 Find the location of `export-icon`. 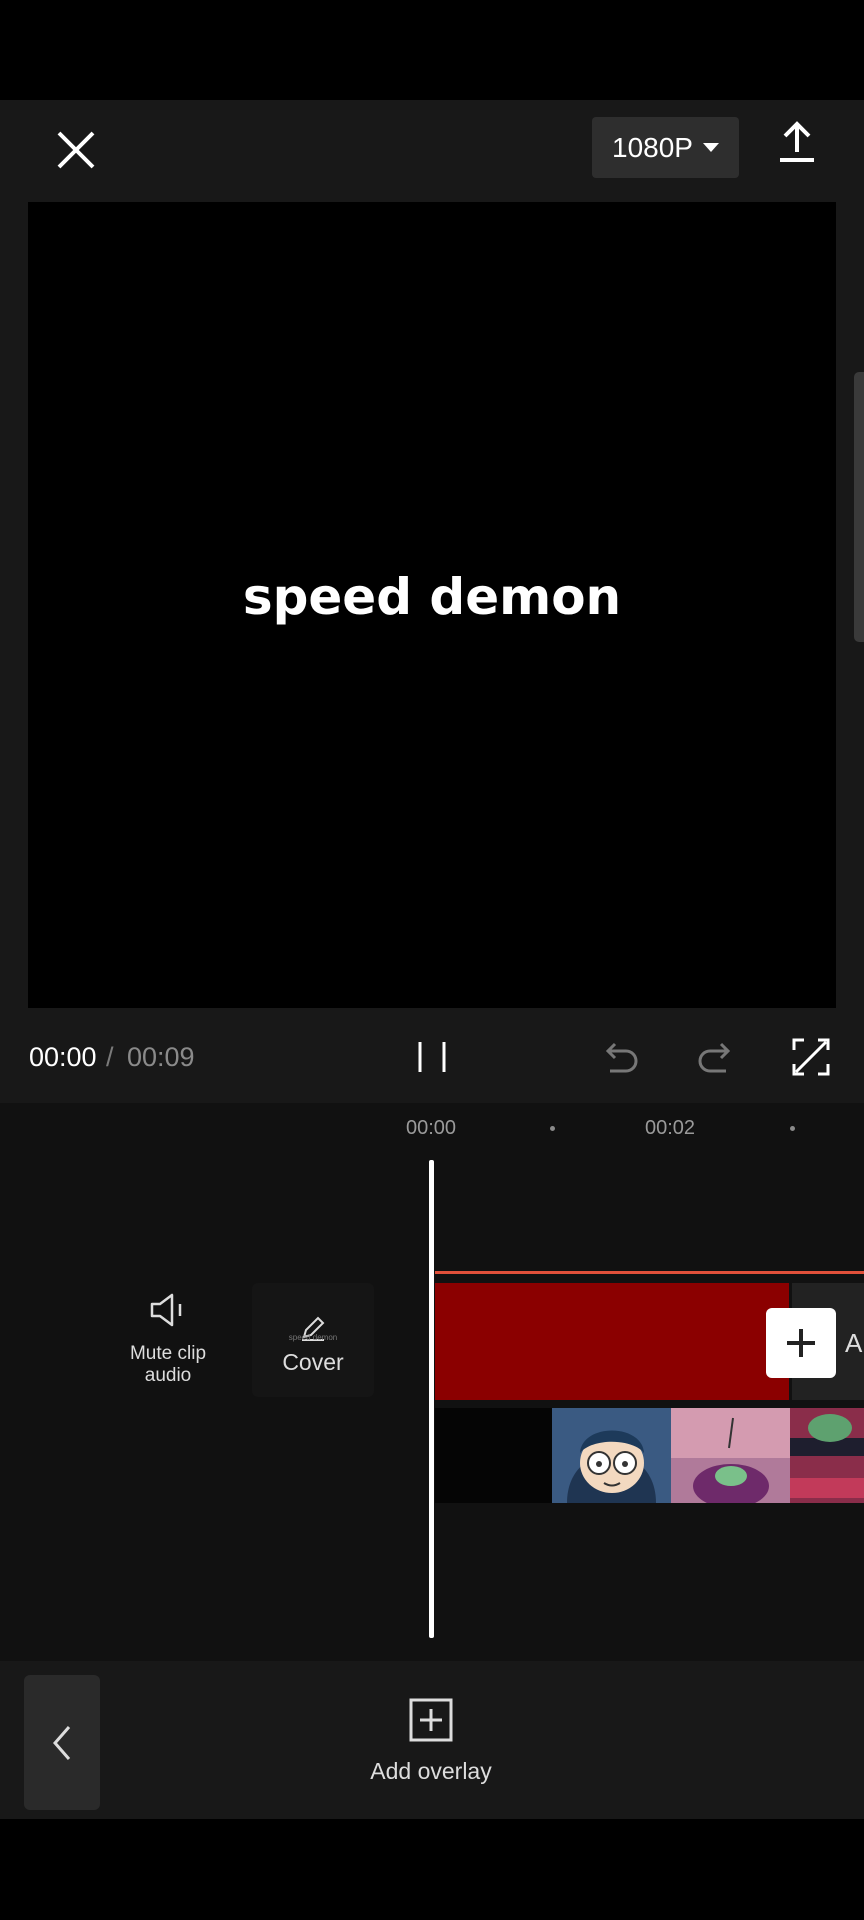

export-icon is located at coordinates (797, 141).